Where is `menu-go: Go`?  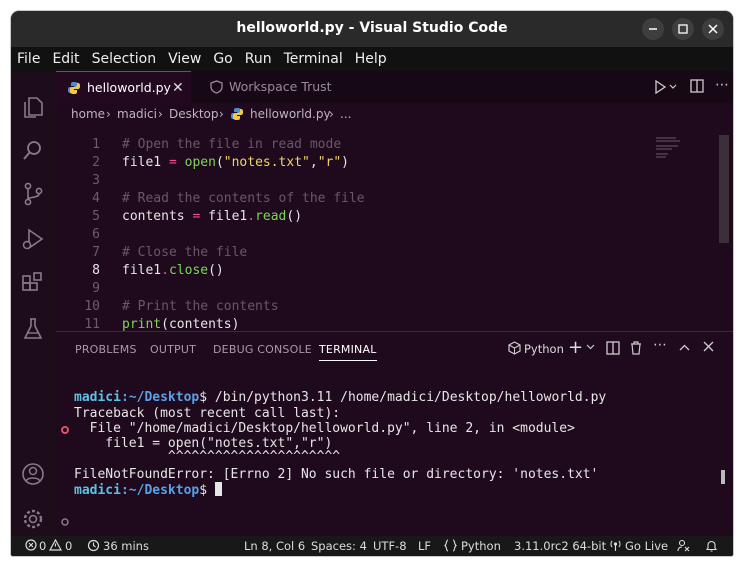 menu-go: Go is located at coordinates (222, 59).